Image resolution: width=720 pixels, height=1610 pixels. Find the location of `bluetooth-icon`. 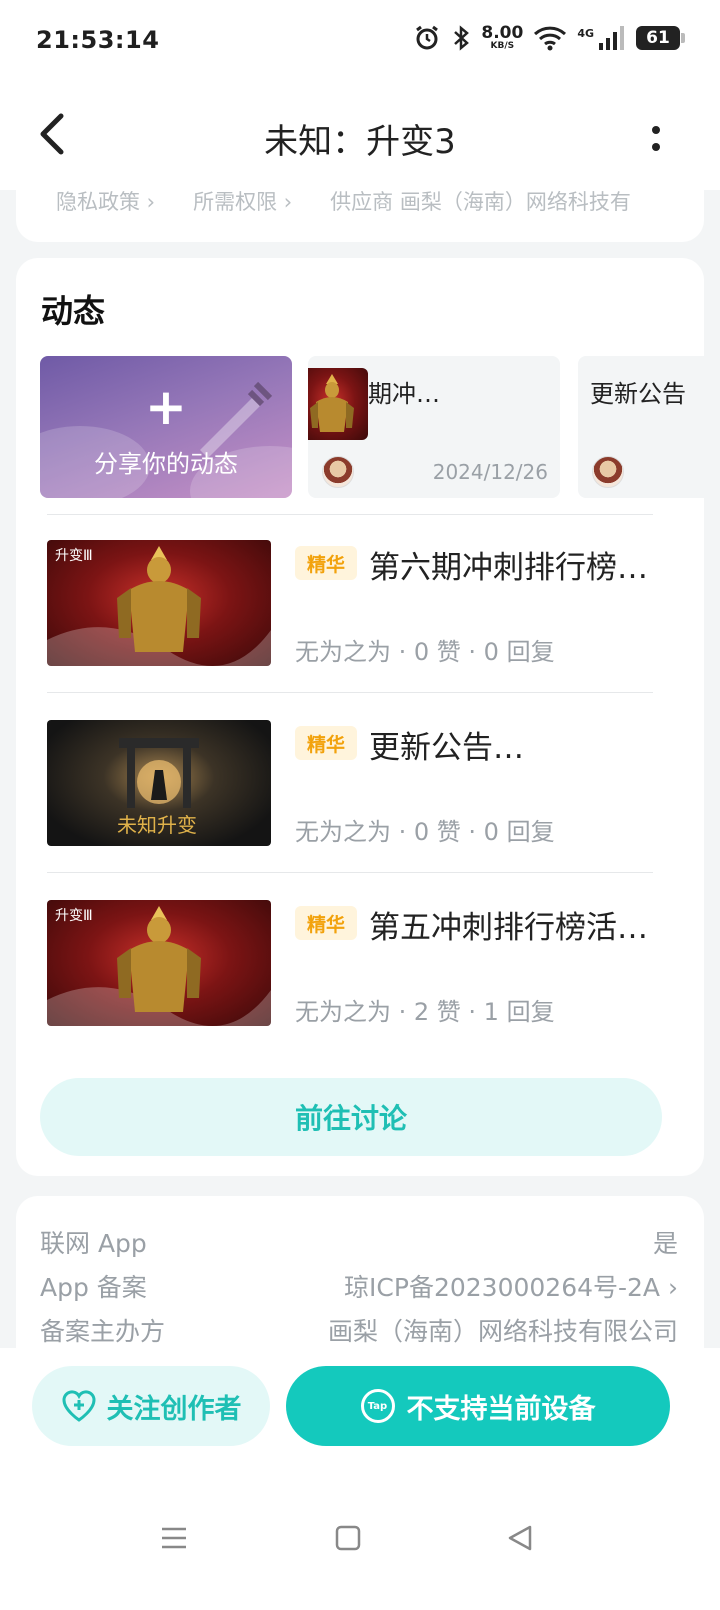

bluetooth-icon is located at coordinates (461, 38).